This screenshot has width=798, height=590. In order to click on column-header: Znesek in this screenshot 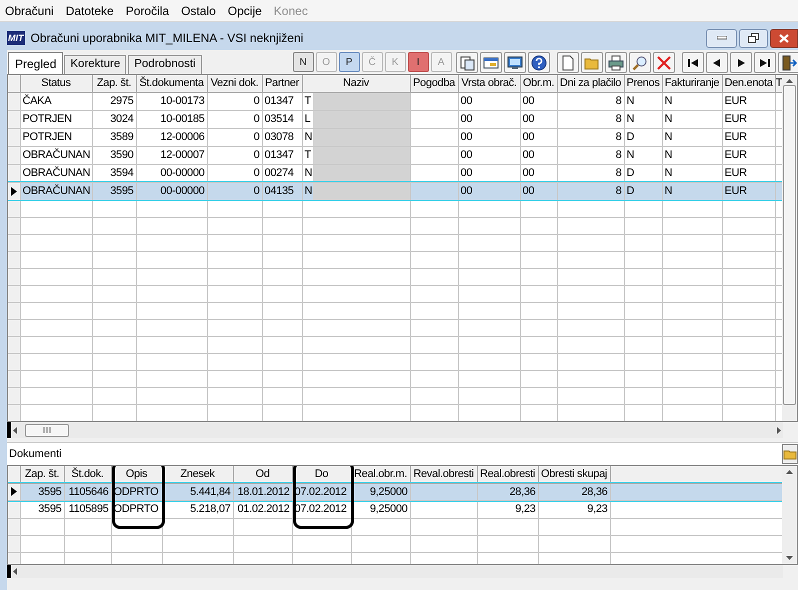, I will do `click(197, 474)`.